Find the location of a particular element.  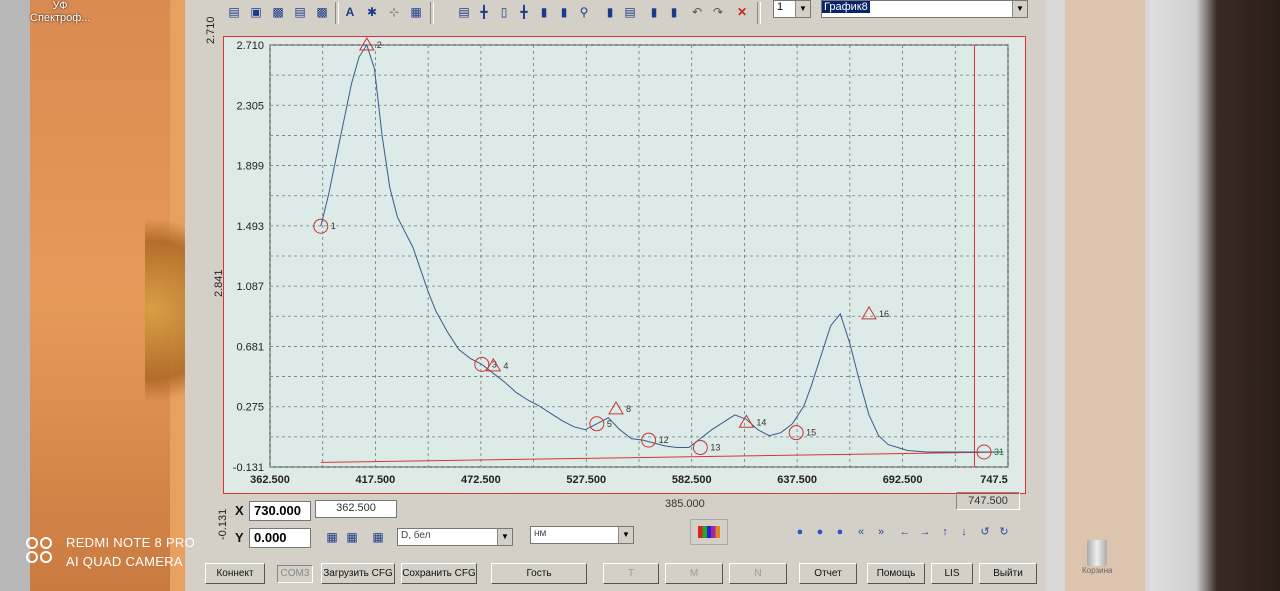

tools-icon: ✱ is located at coordinates (372, 12).